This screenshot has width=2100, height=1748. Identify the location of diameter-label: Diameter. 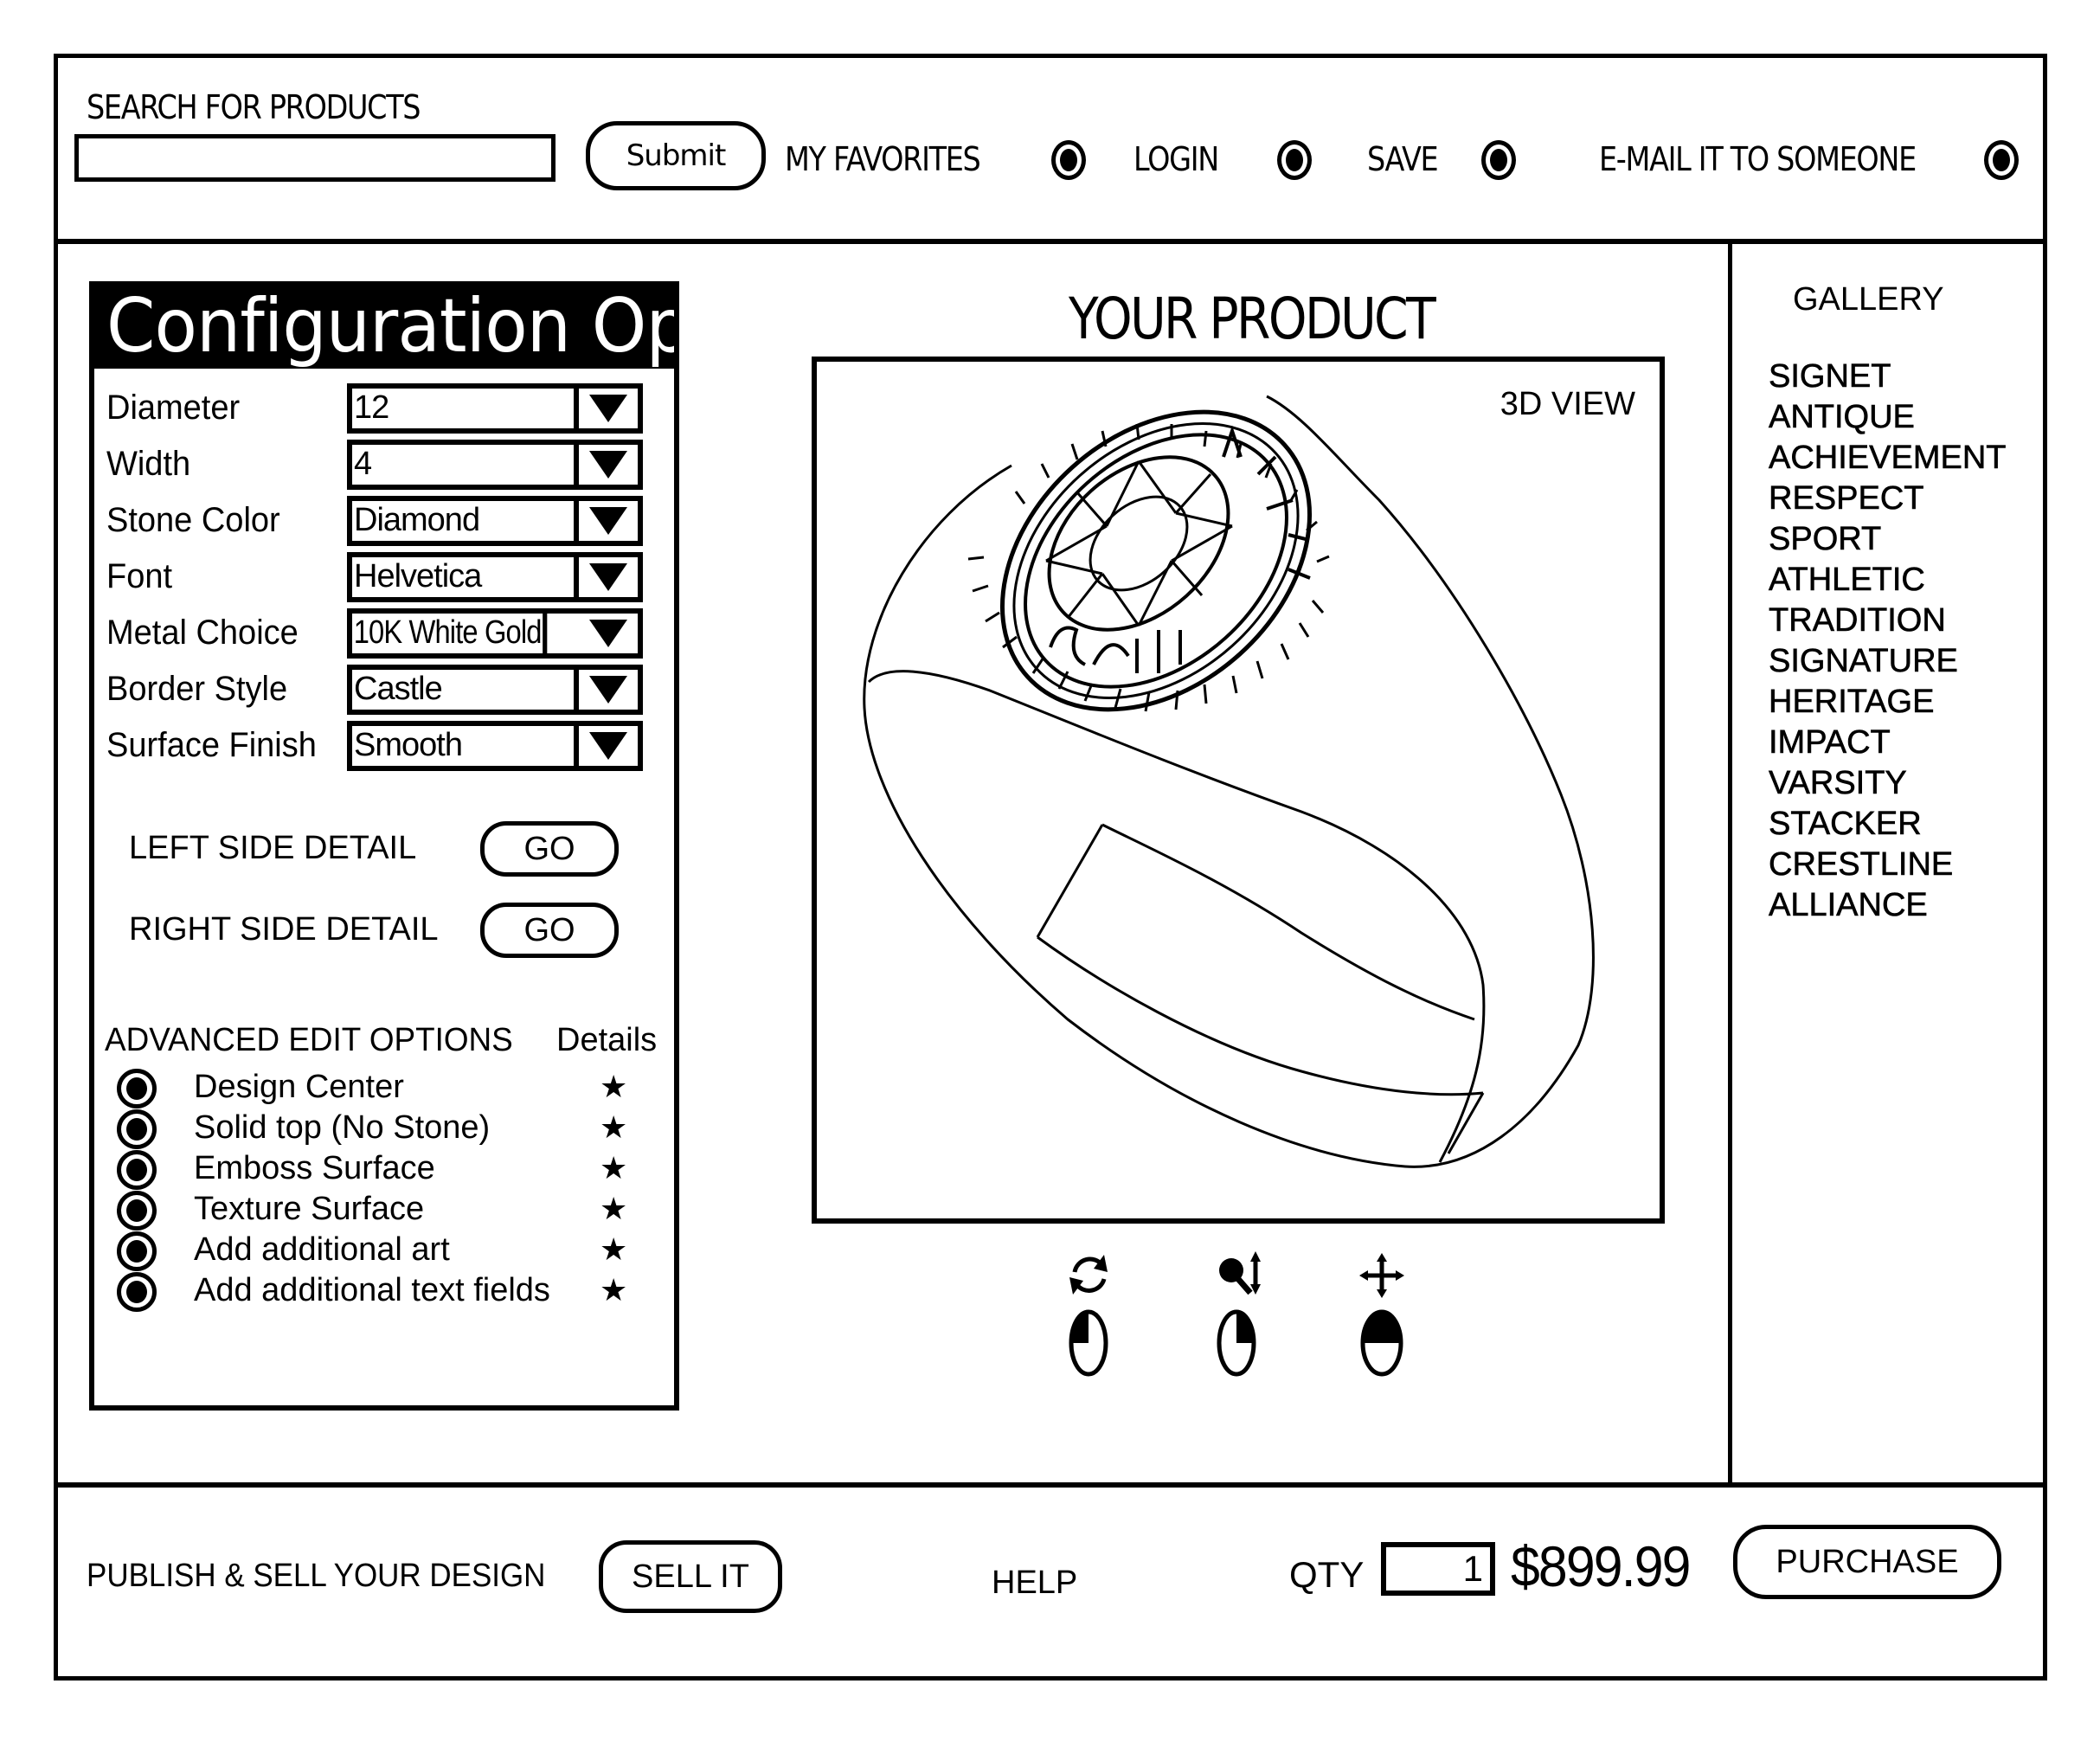
(173, 408).